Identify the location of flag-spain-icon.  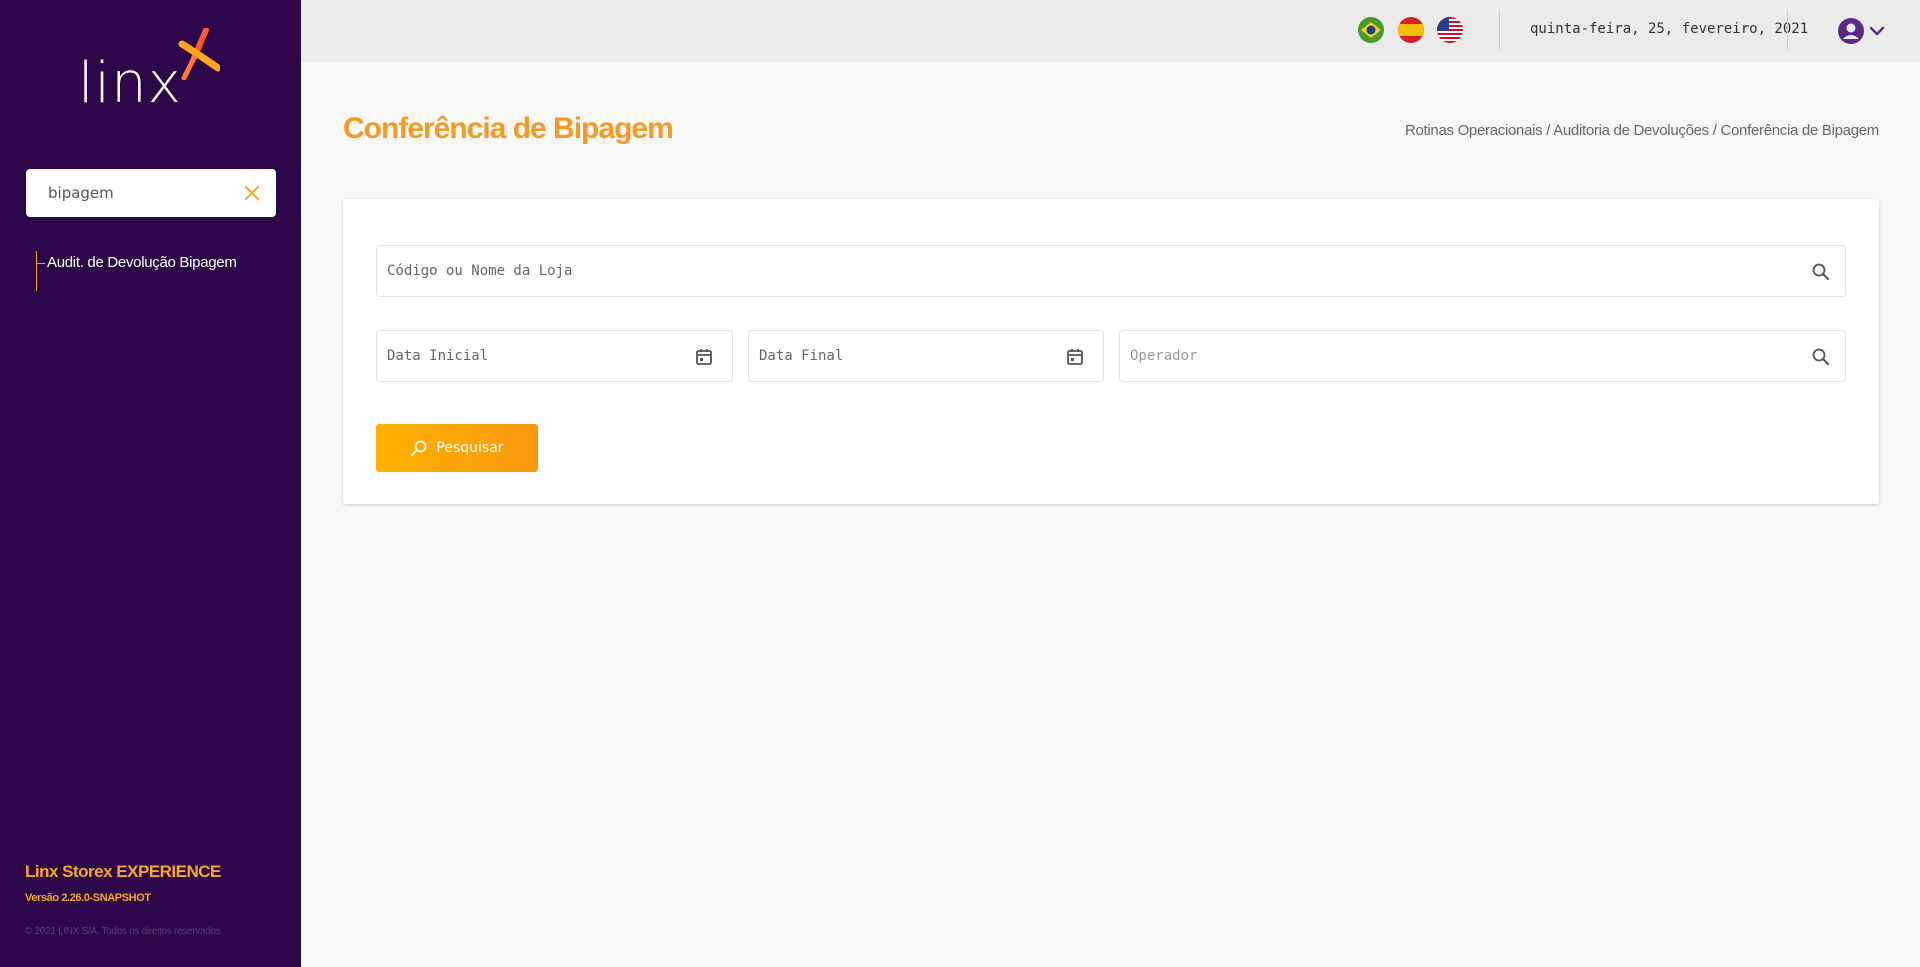
(1411, 30).